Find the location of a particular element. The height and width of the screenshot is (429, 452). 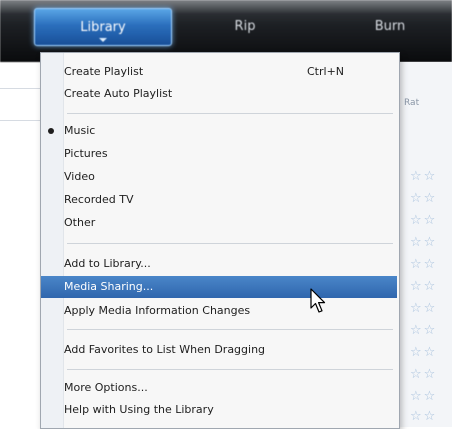

menu-item-add-favorites: Add Favorites to List When Dragging is located at coordinates (230, 350).